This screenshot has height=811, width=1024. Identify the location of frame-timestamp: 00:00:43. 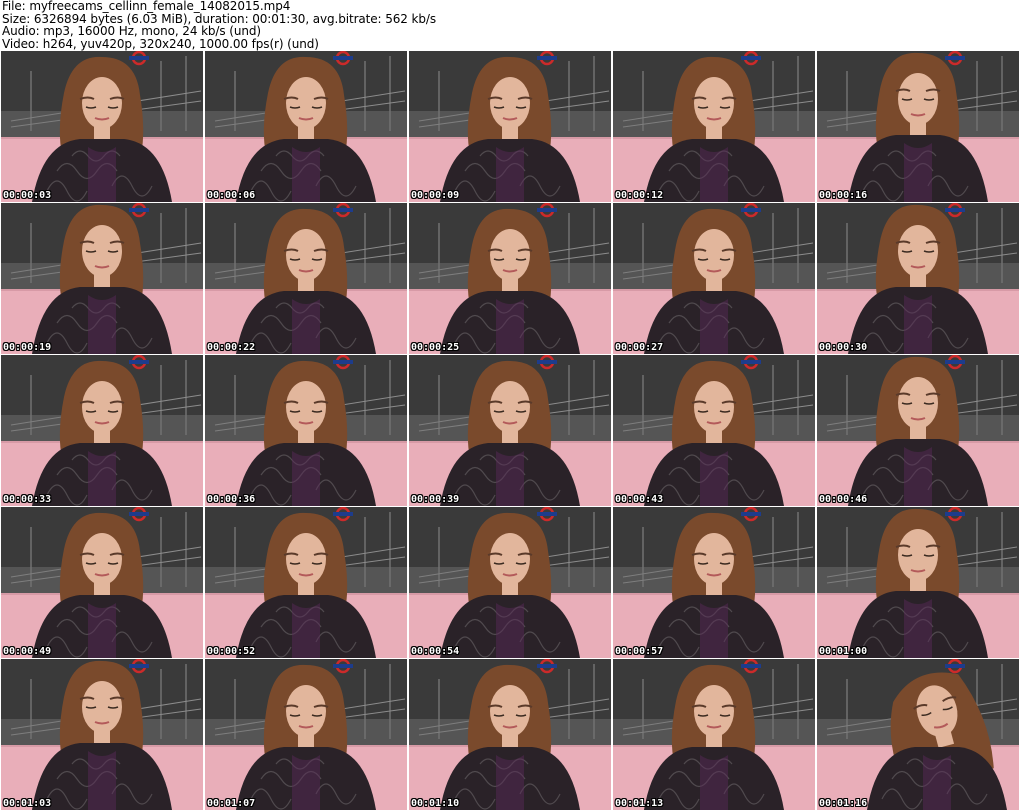
(639, 499).